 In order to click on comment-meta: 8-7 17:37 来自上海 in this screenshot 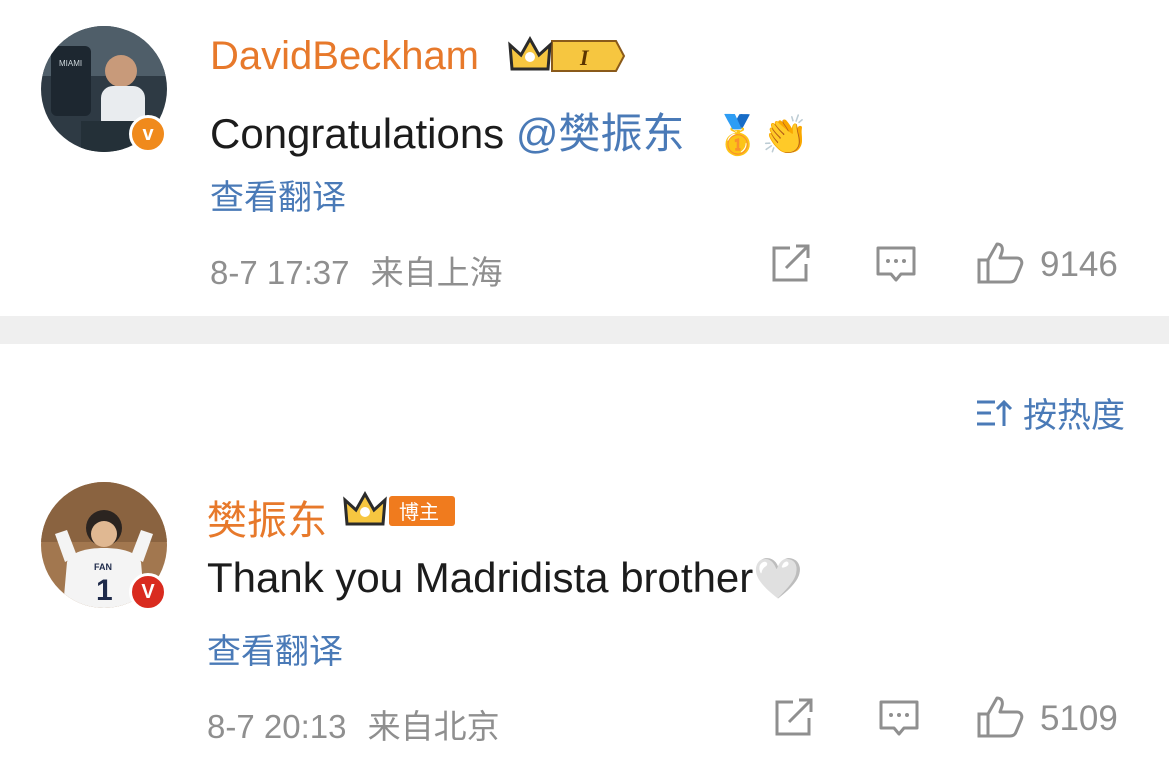, I will do `click(356, 270)`.